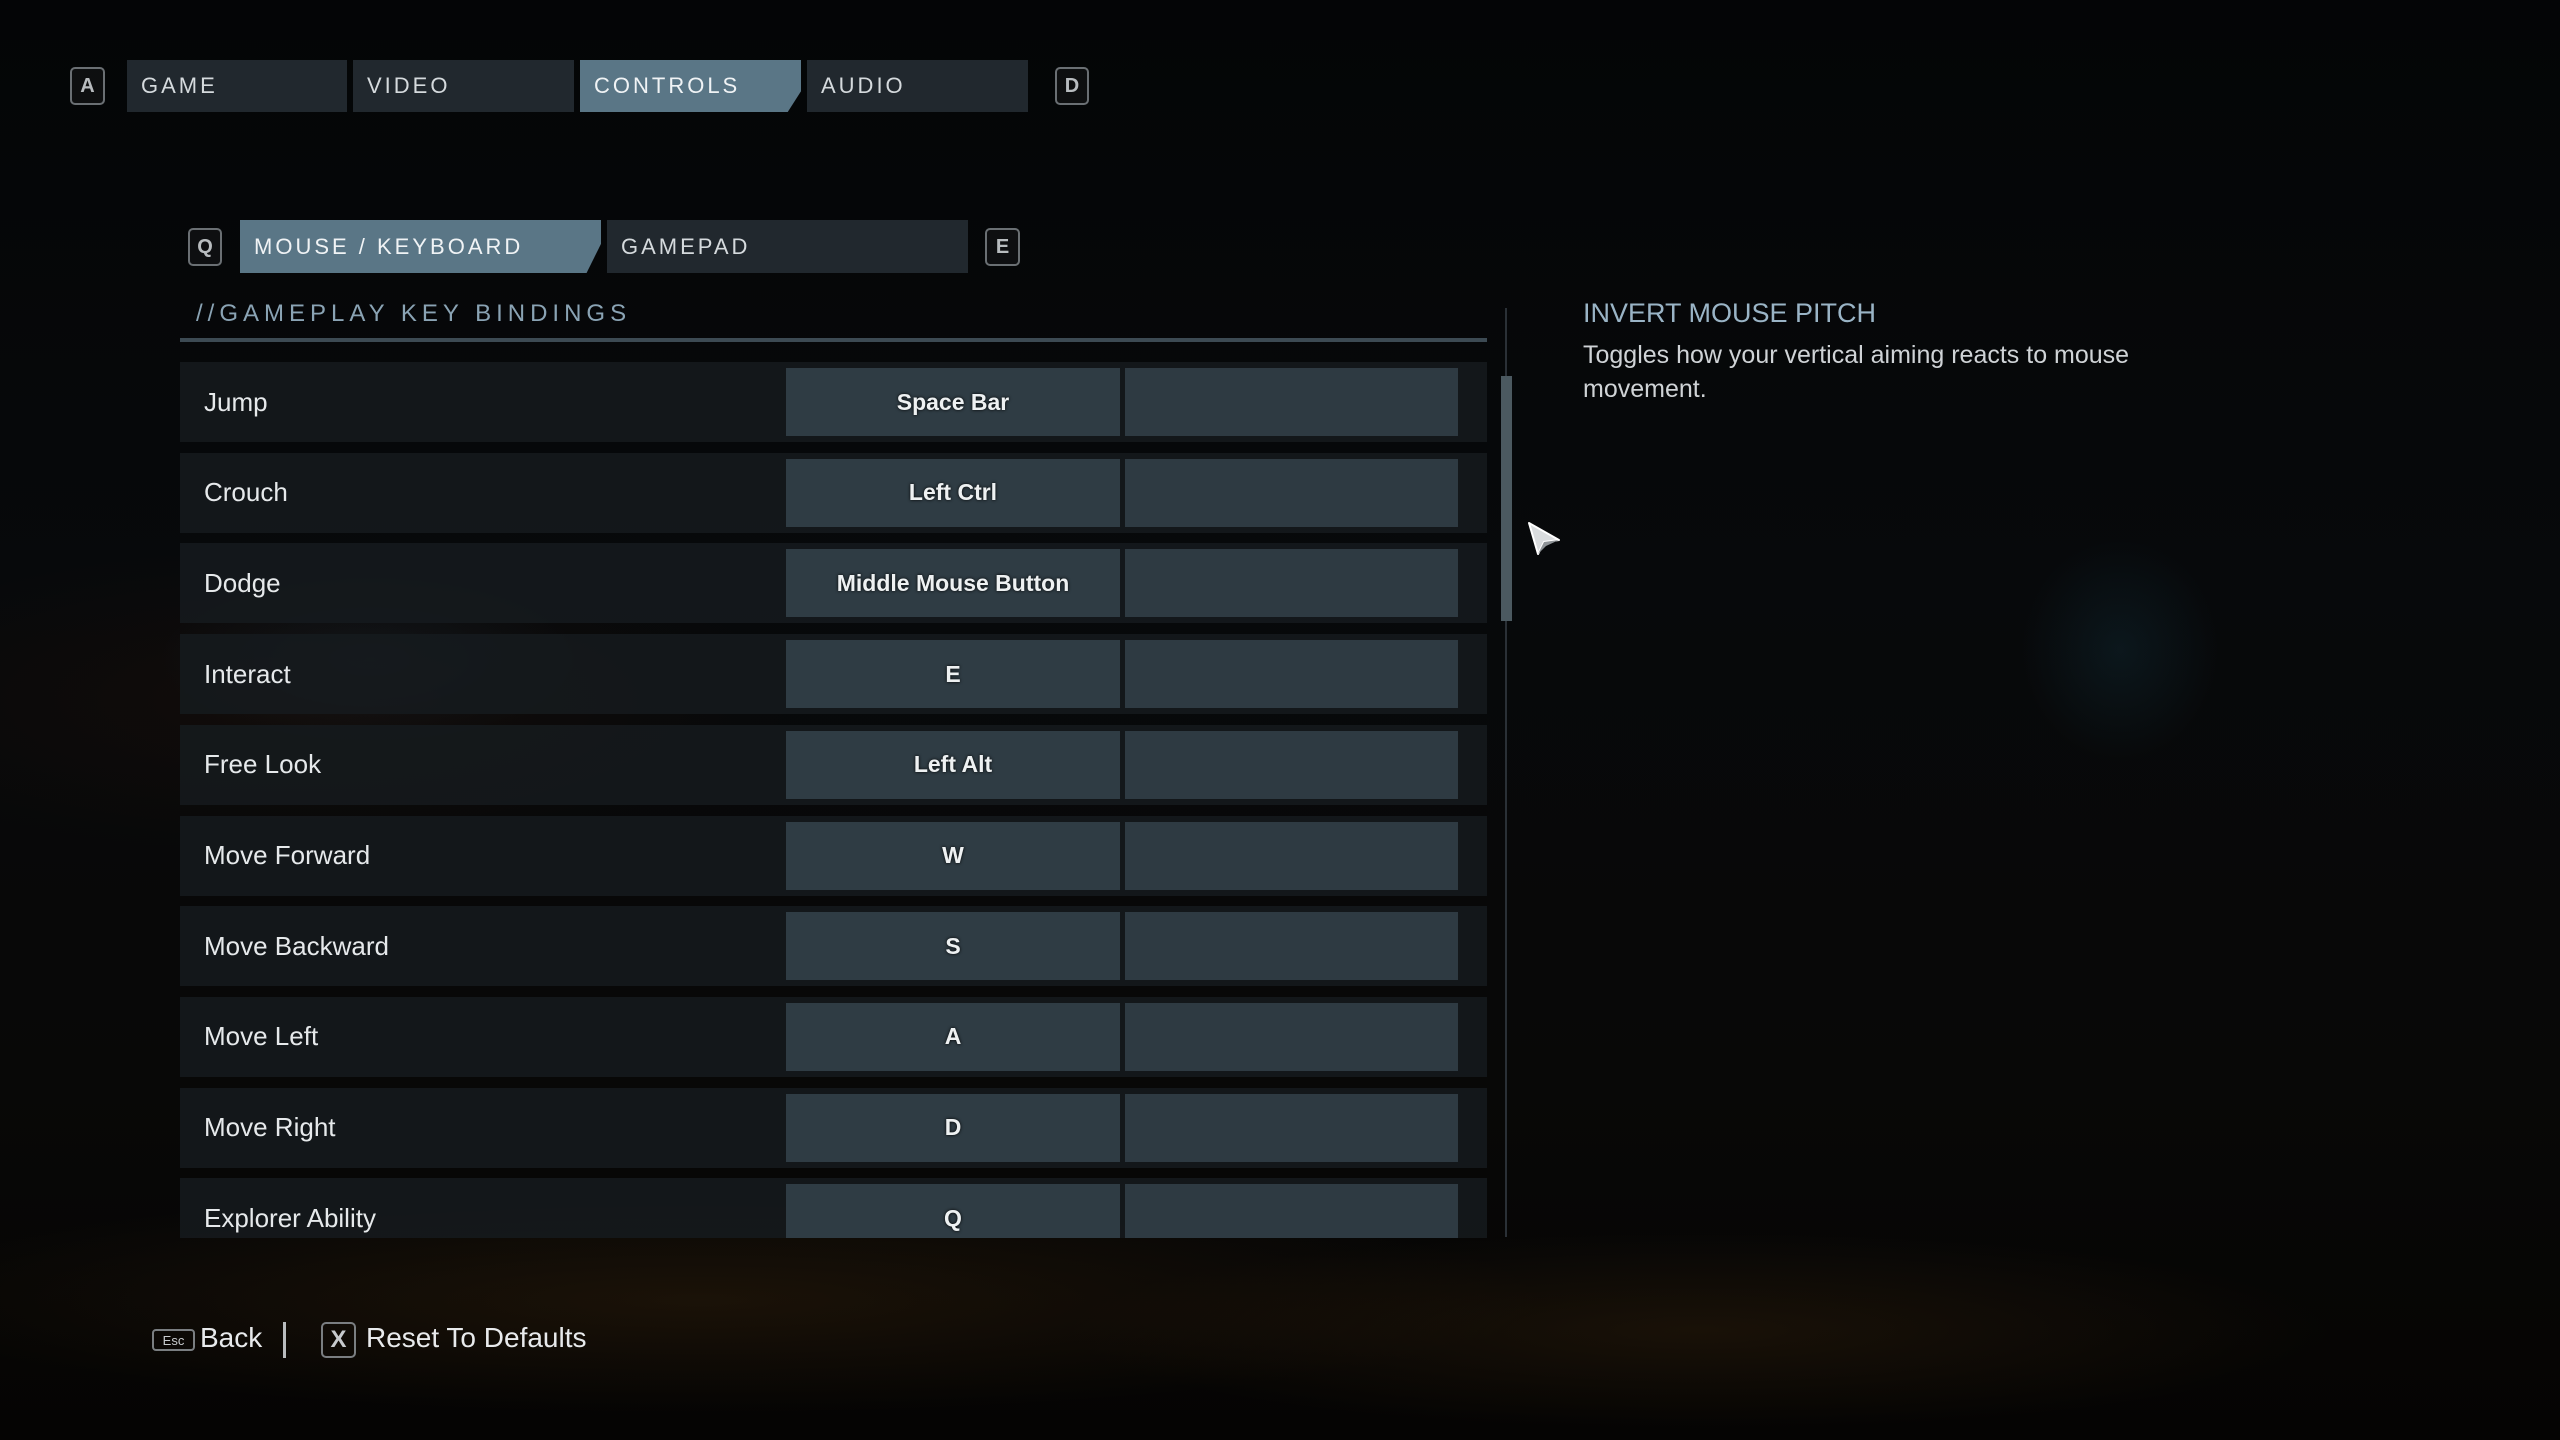 This screenshot has width=2560, height=1440. I want to click on next-tab-key-hint: D, so click(1072, 86).